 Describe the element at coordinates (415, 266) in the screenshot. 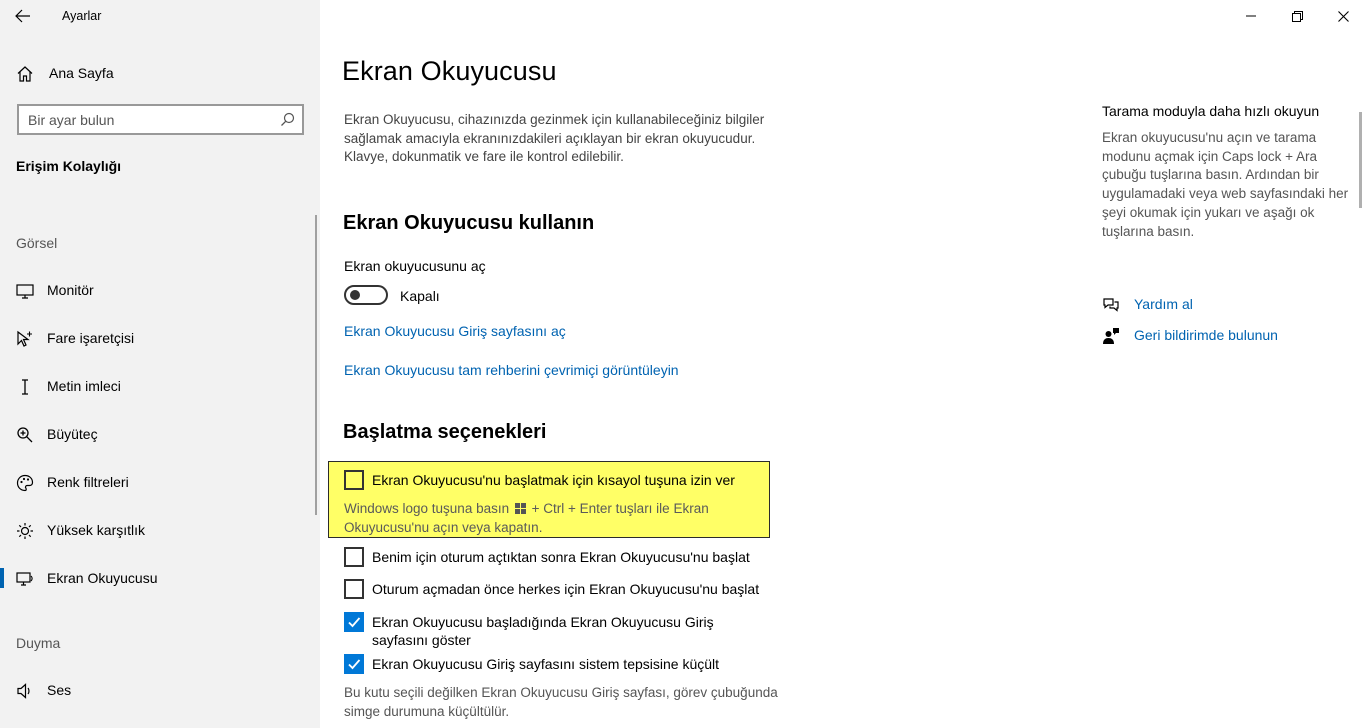

I see `narrator-toggle-label: Ekran okuyucusunu aç` at that location.